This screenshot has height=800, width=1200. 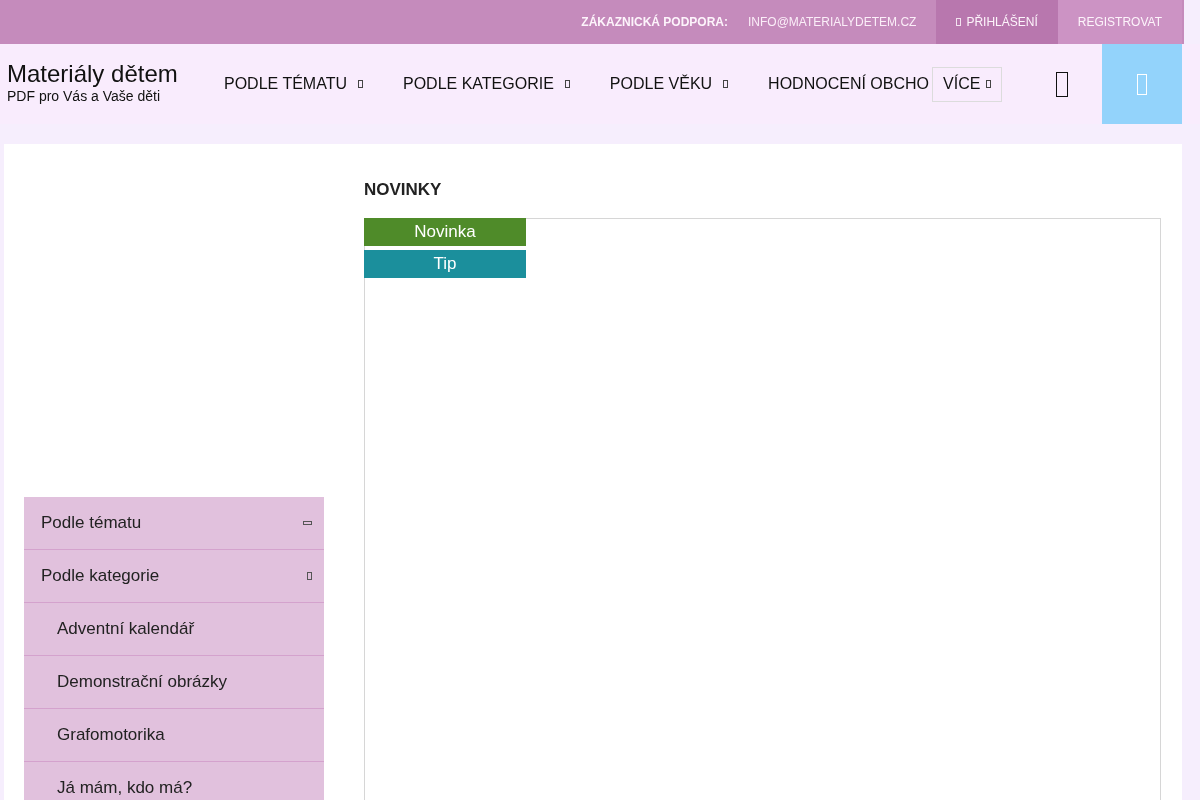 What do you see at coordinates (174, 523) in the screenshot?
I see `sidebar-item: Podle tématu` at bounding box center [174, 523].